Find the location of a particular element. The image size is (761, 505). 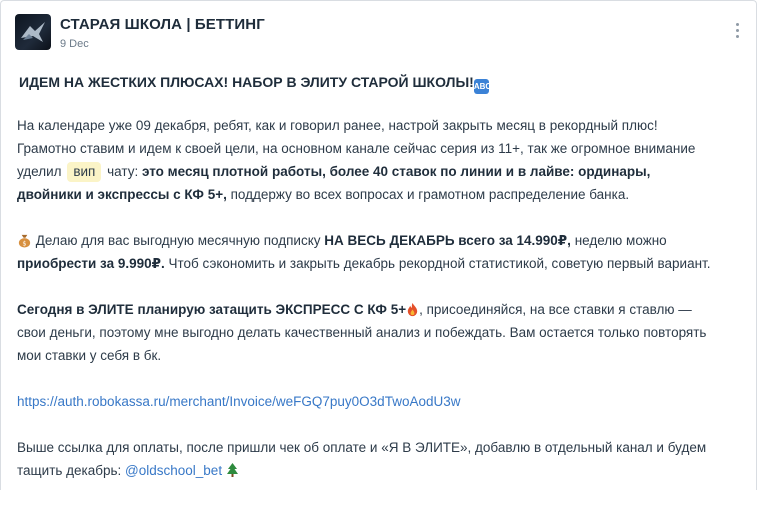

more-vertical-icon is located at coordinates (737, 31).